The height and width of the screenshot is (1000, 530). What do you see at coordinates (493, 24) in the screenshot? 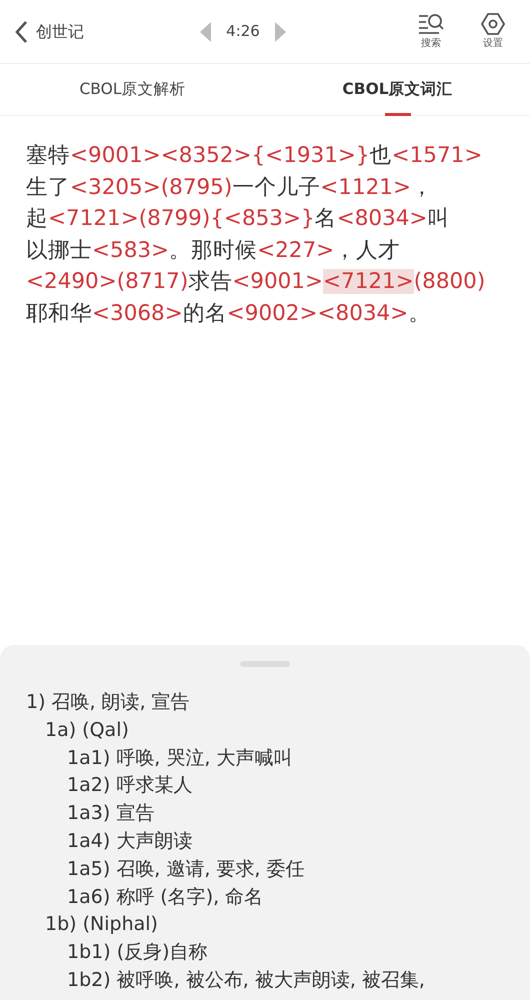
I see `settings-icon` at bounding box center [493, 24].